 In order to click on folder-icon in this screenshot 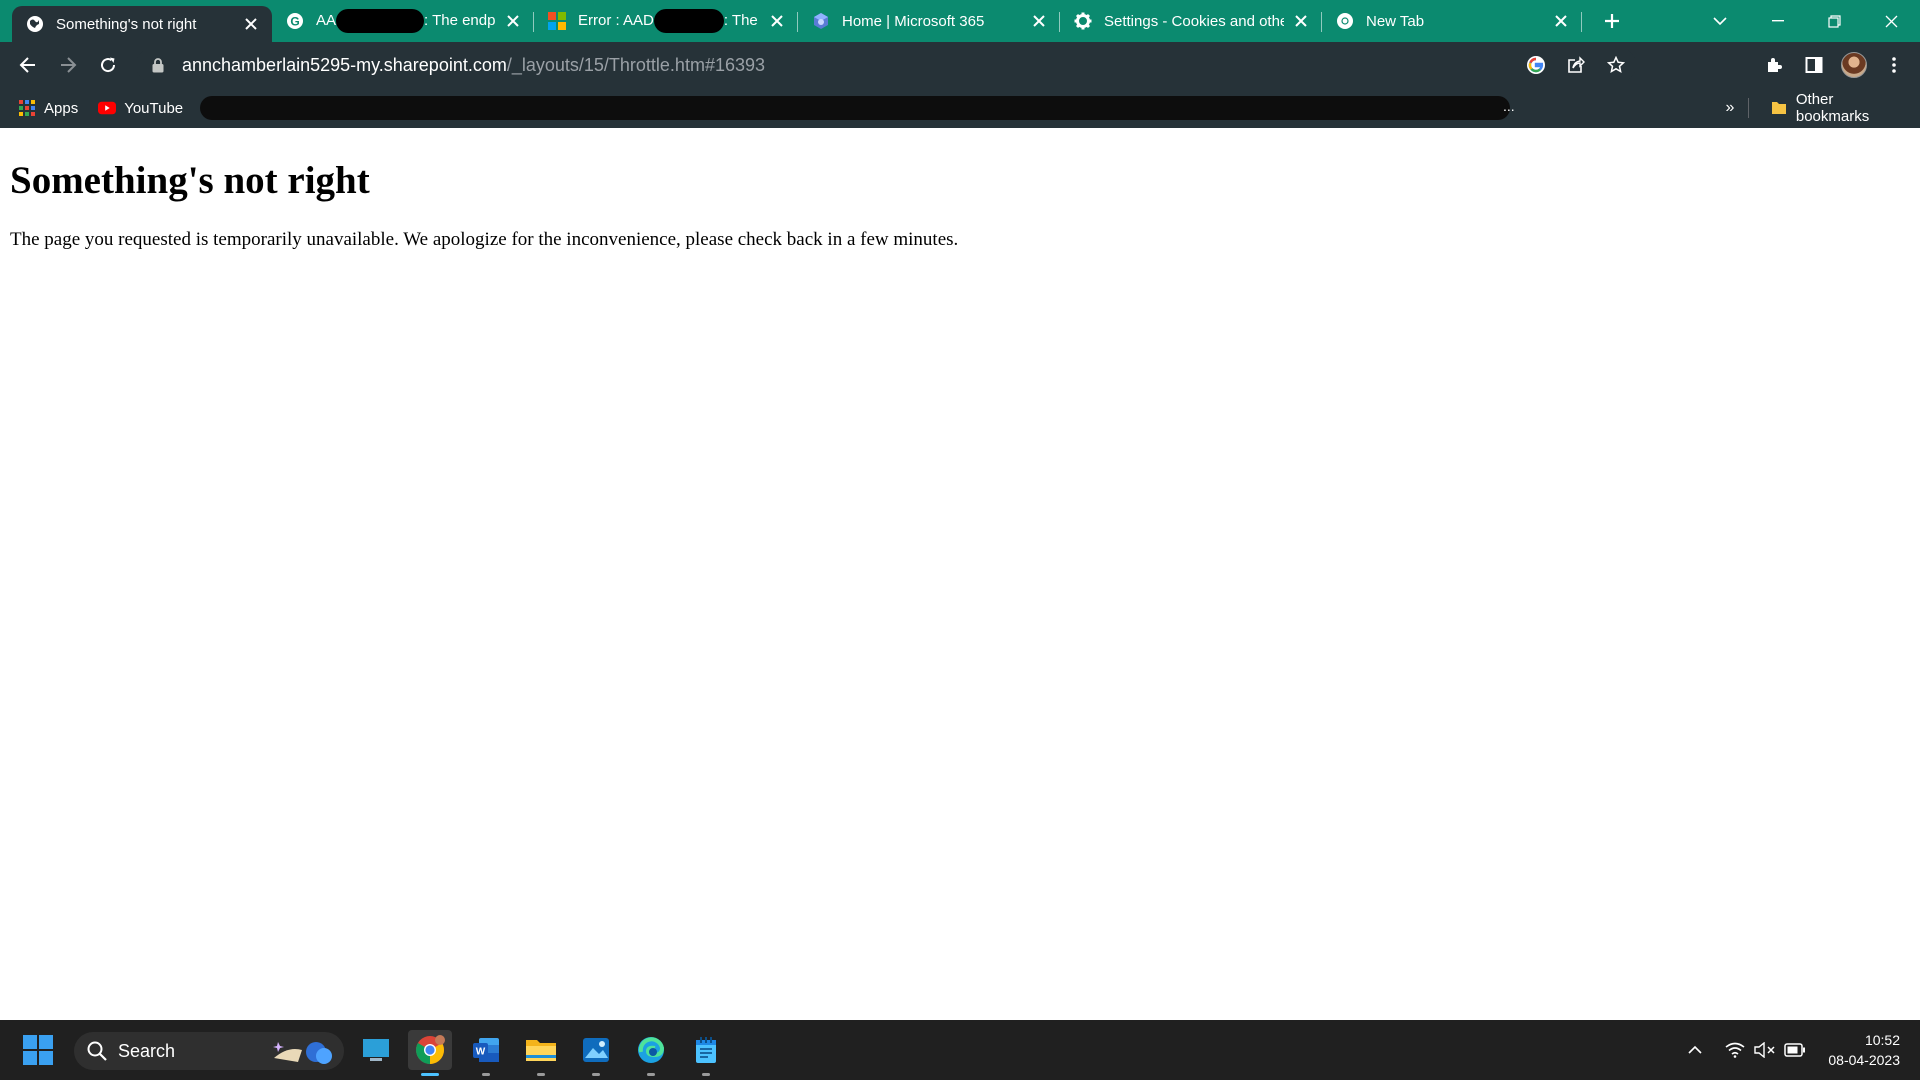, I will do `click(1779, 108)`.